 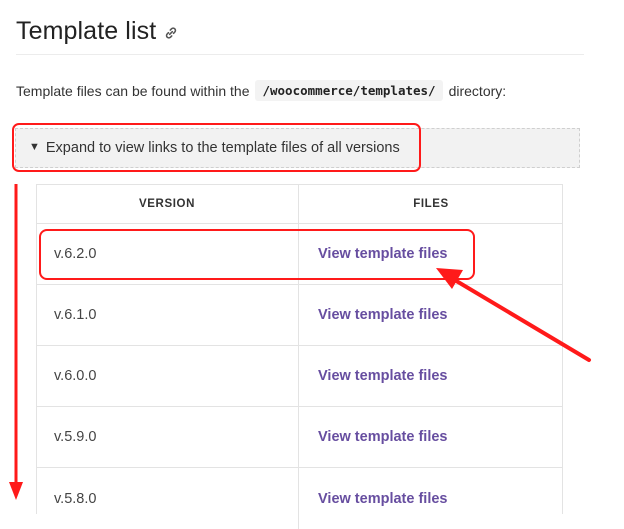 I want to click on triangle-down-icon: ▼, so click(x=34, y=147).